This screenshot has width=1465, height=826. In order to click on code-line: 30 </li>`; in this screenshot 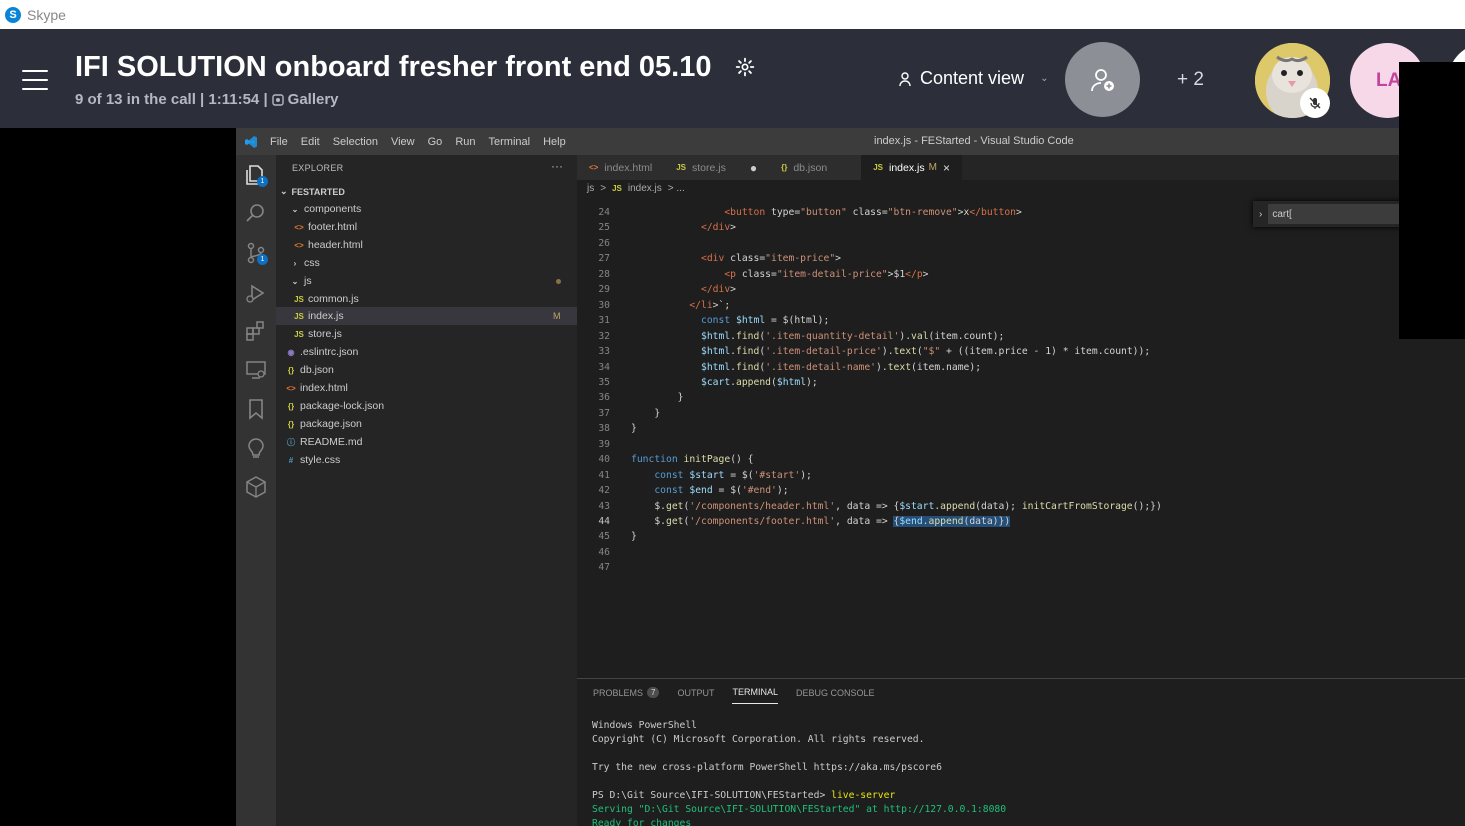, I will do `click(1021, 306)`.